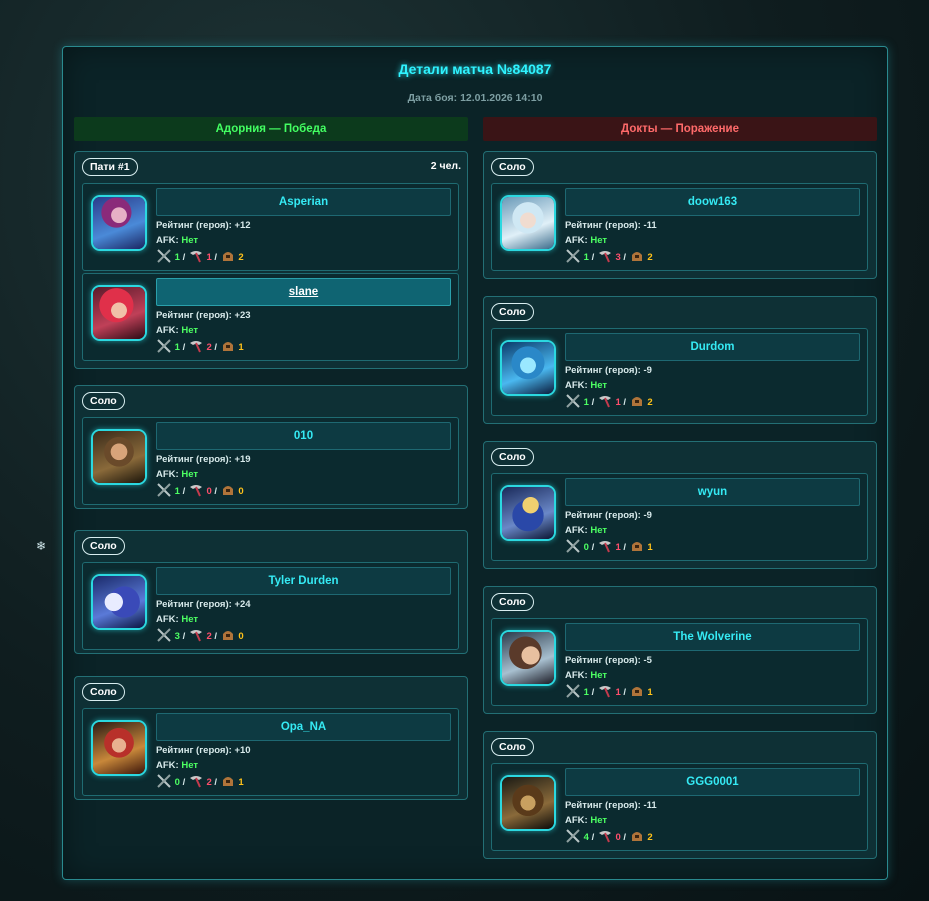 This screenshot has height=901, width=929. What do you see at coordinates (618, 257) in the screenshot?
I see `deaths-value: 3` at bounding box center [618, 257].